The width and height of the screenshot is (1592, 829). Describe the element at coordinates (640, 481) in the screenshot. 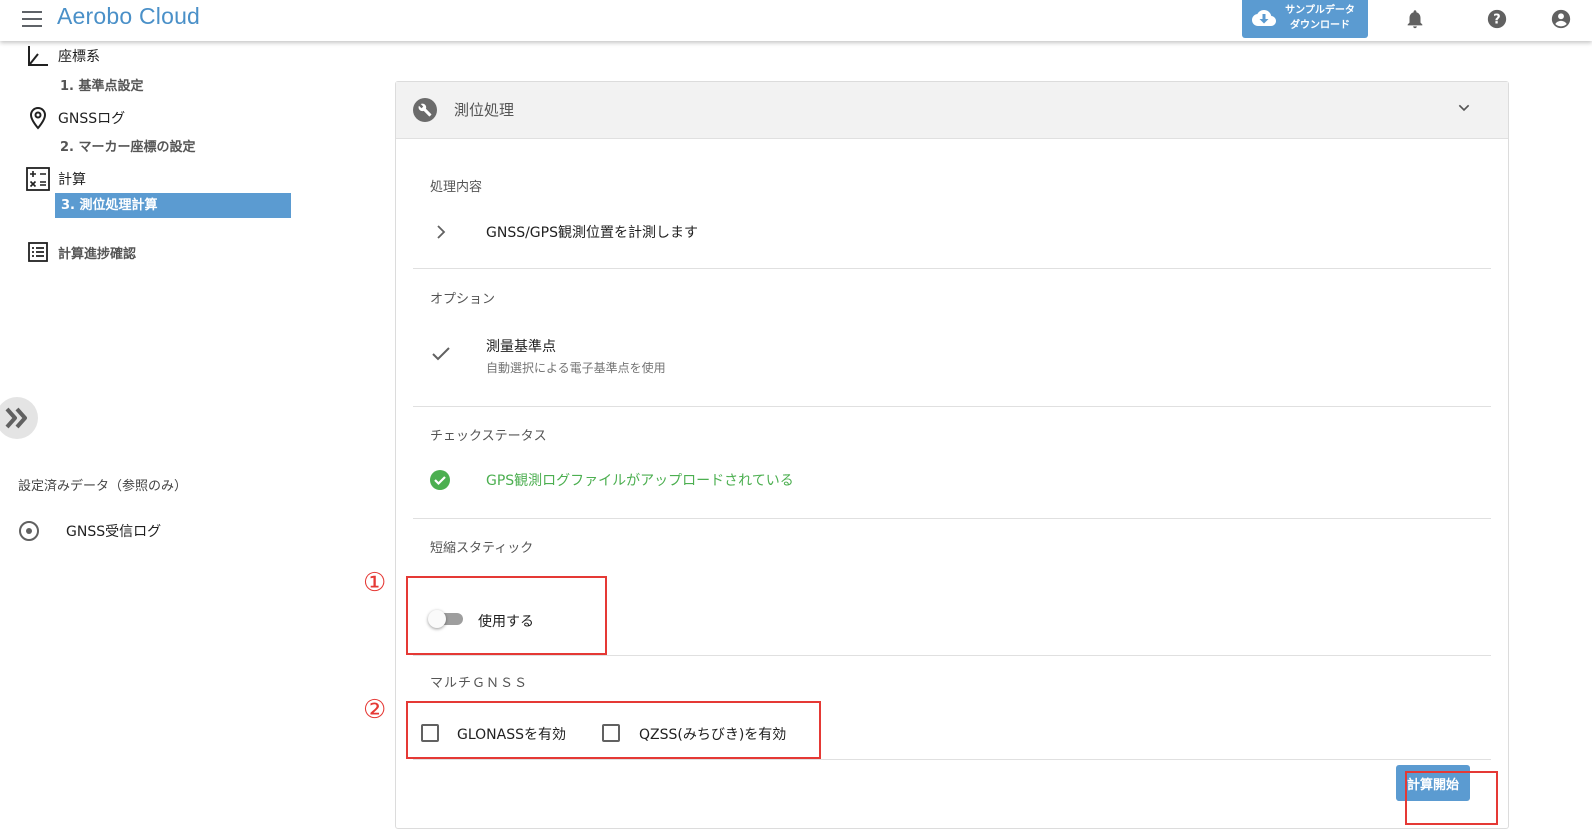

I see `upload-status-text: GPS観測ログファイルがアップロードされている` at that location.